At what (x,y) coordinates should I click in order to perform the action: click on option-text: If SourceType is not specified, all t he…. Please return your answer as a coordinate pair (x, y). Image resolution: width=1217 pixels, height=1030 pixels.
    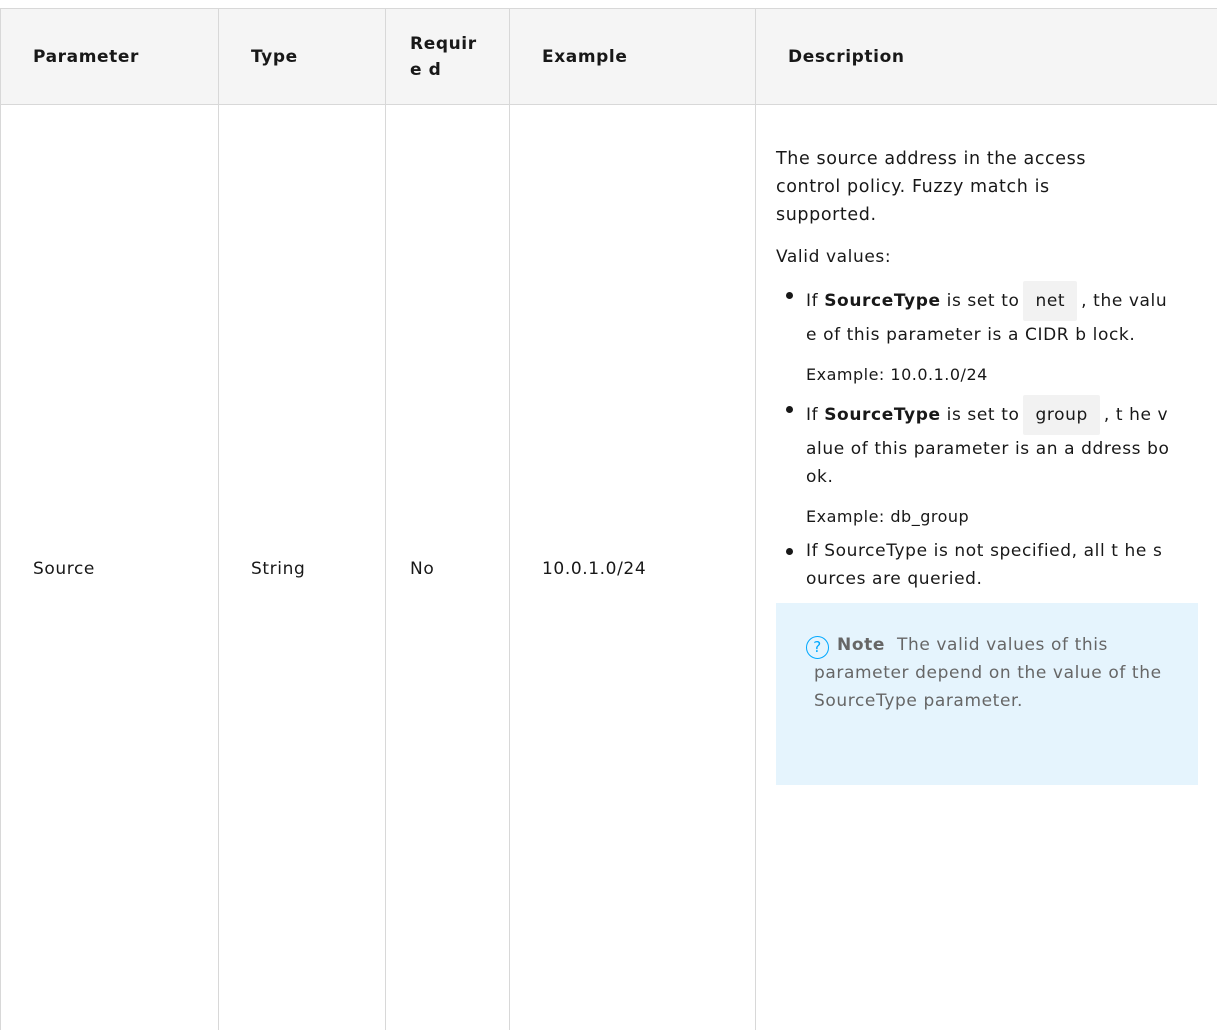
    Looking at the image, I should click on (984, 565).